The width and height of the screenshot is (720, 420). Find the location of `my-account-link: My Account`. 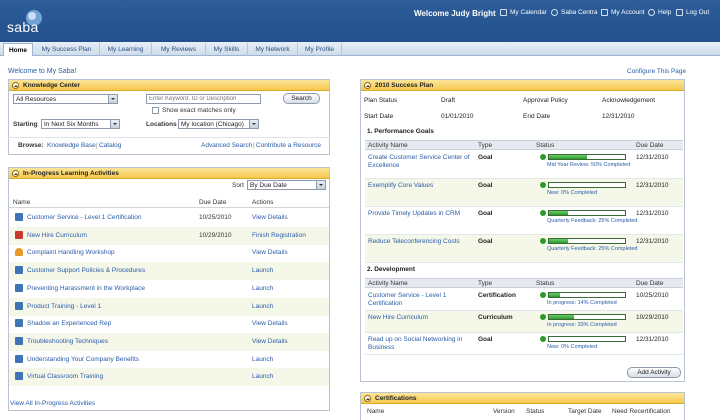

my-account-link: My Account is located at coordinates (623, 12).